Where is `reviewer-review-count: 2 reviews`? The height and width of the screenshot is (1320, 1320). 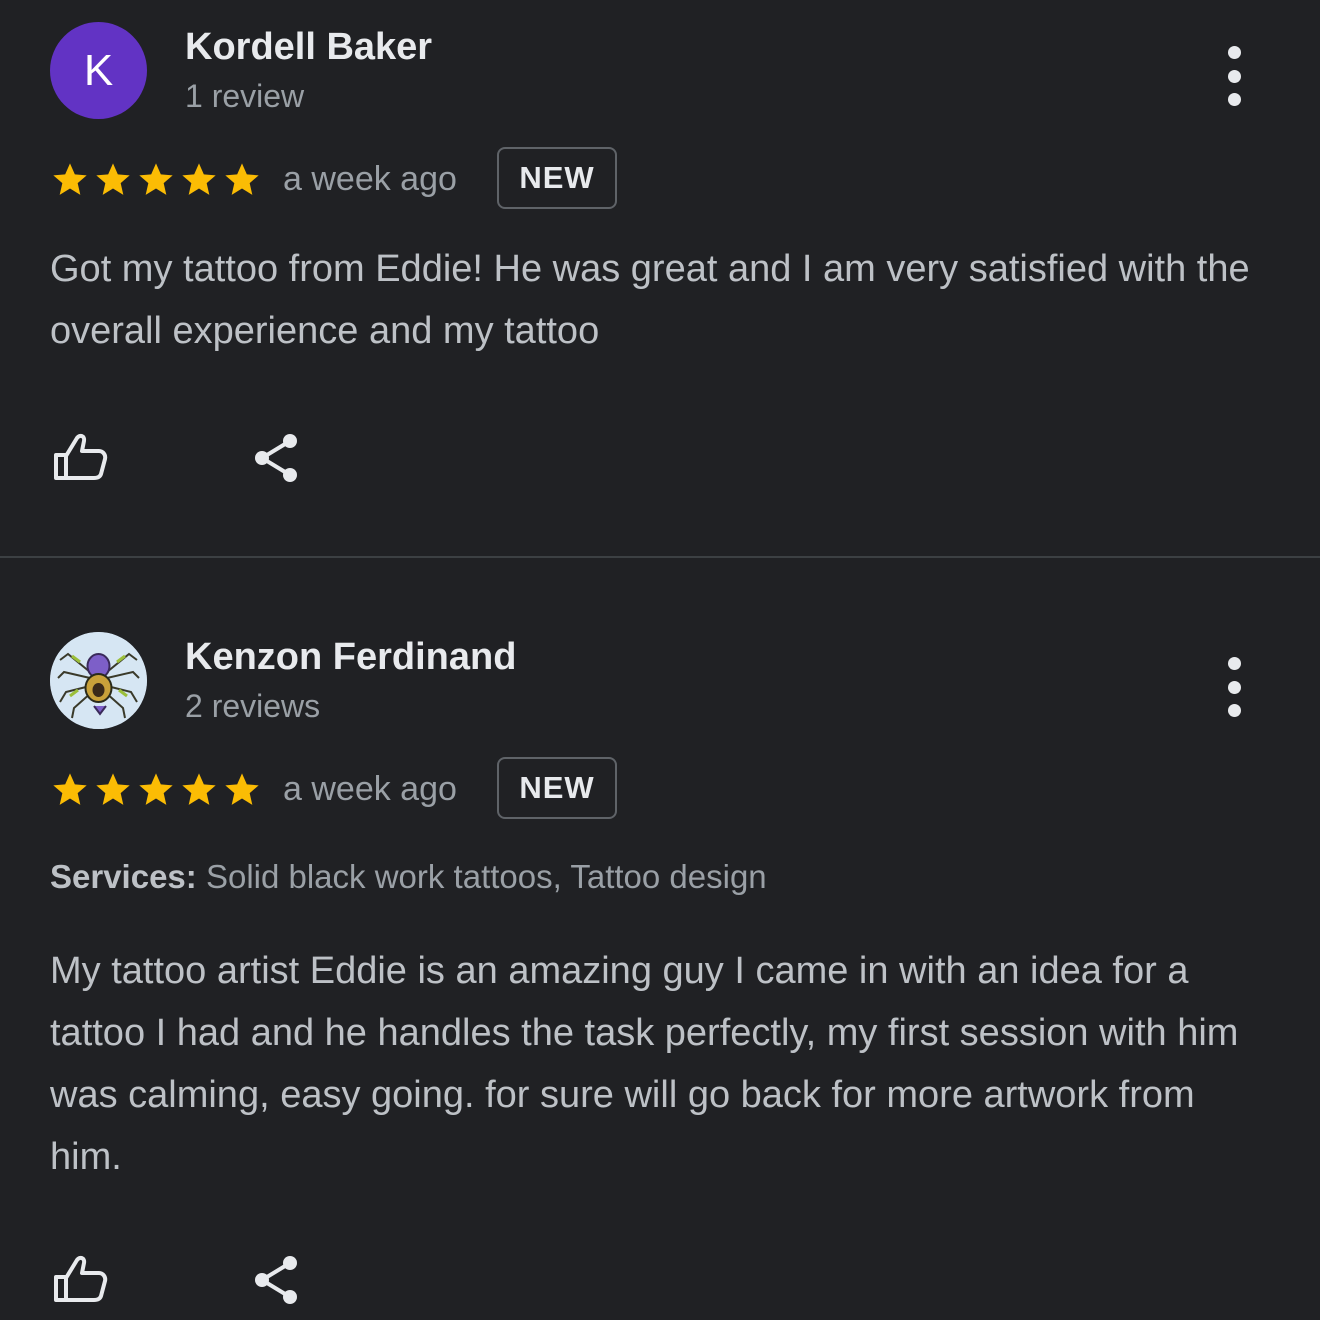
reviewer-review-count: 2 reviews is located at coordinates (252, 706).